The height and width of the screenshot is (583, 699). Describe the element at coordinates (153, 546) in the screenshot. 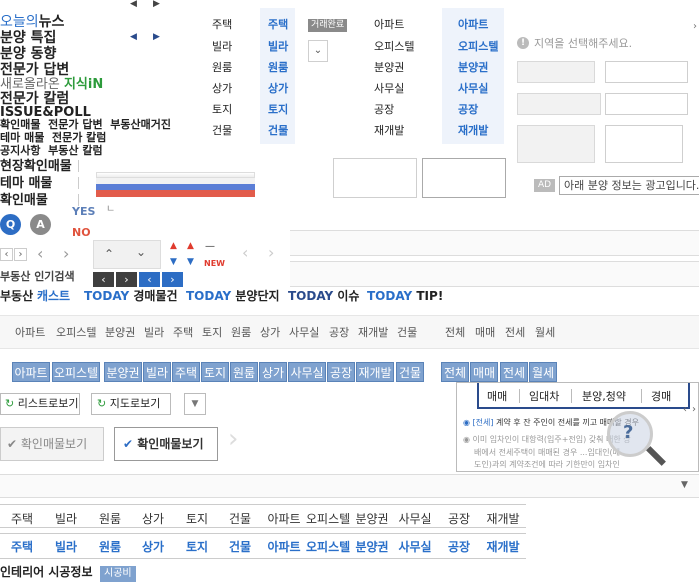

I see `table-cell-active: 상가` at that location.